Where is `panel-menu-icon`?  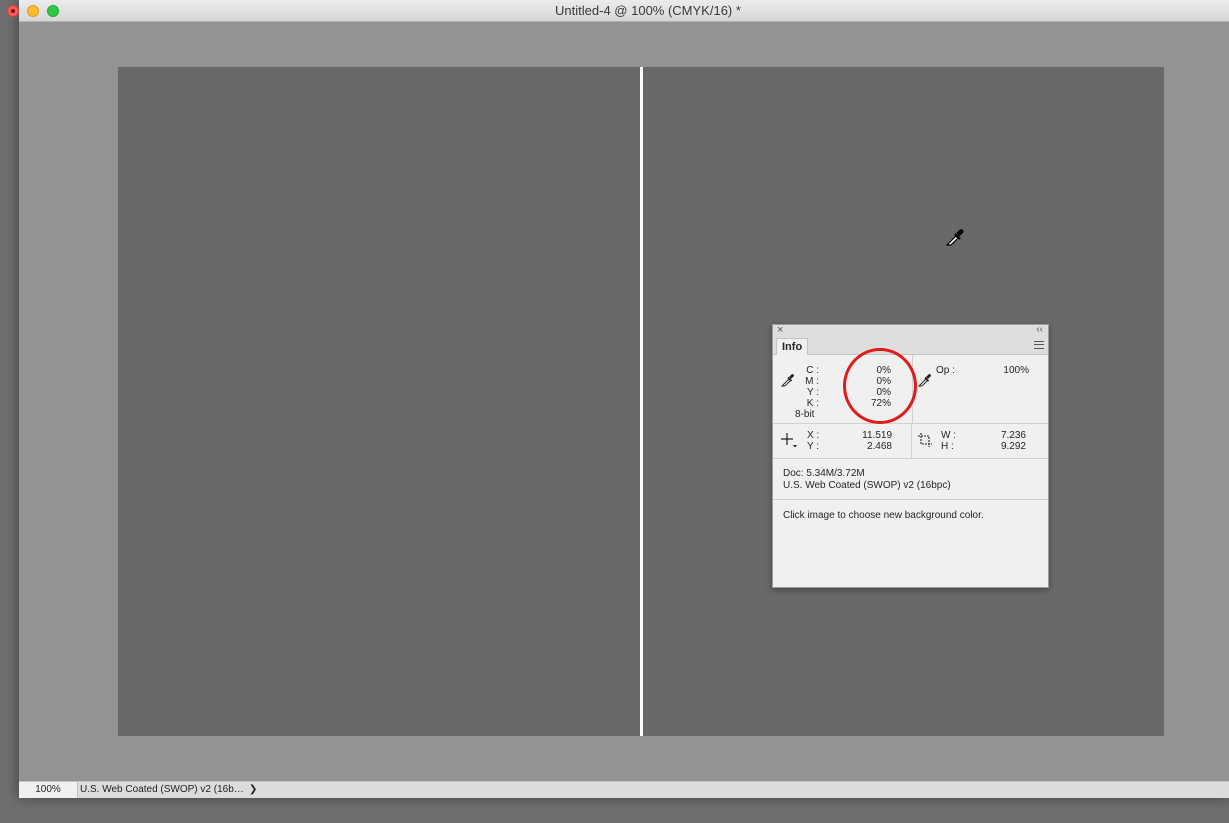 panel-menu-icon is located at coordinates (1039, 345).